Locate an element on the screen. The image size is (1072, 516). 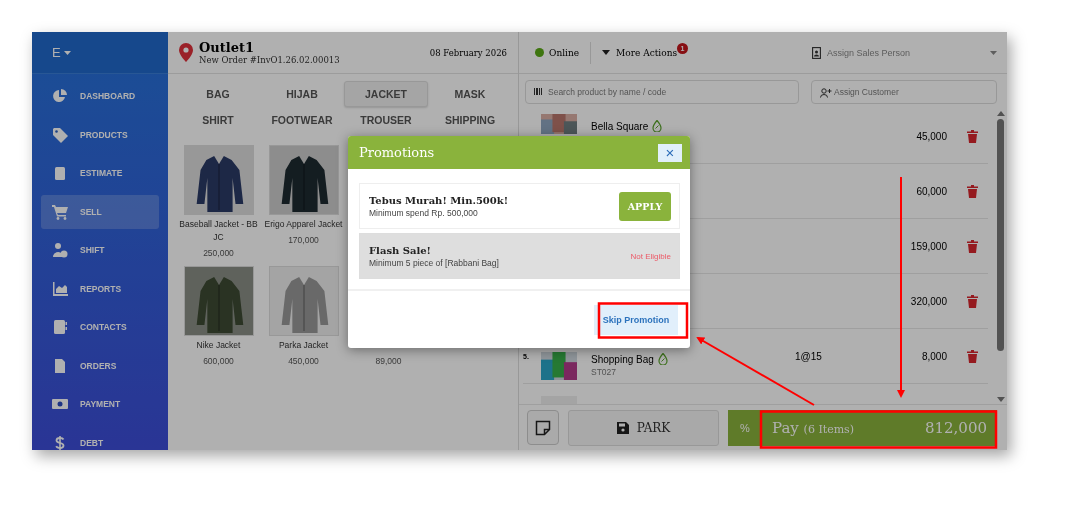
sidebar-item: REPORTS is located at coordinates (100, 288).